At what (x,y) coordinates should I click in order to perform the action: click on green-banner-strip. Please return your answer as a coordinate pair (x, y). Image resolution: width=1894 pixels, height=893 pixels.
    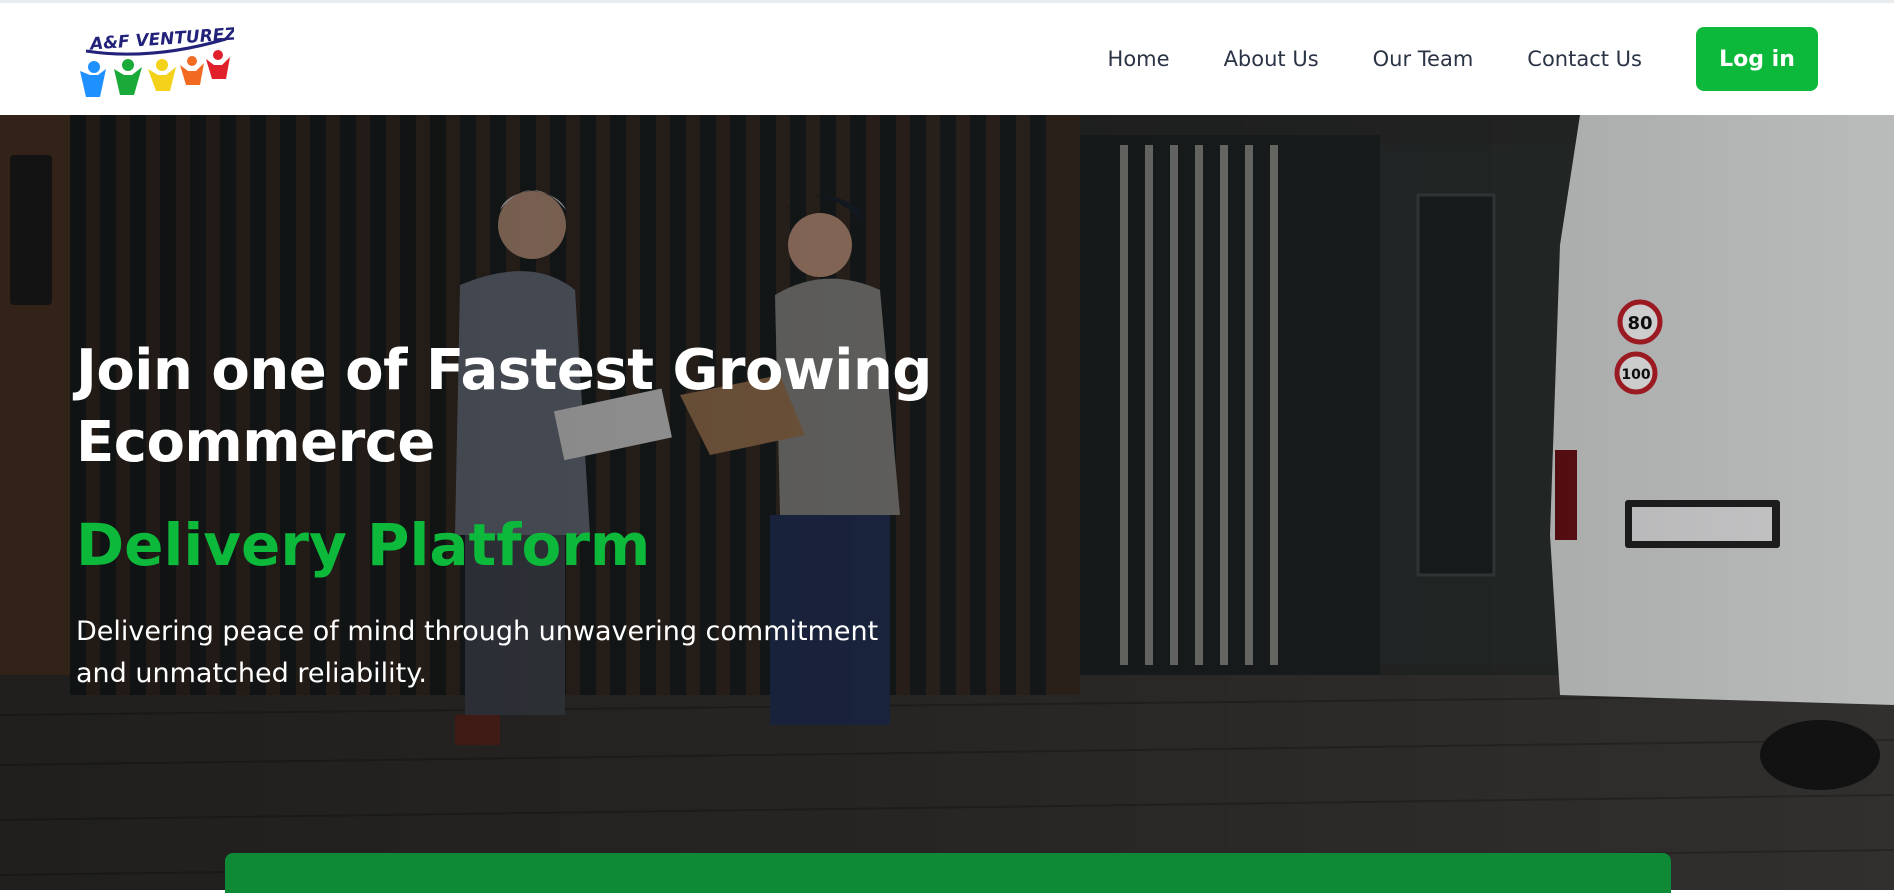
    Looking at the image, I should click on (948, 873).